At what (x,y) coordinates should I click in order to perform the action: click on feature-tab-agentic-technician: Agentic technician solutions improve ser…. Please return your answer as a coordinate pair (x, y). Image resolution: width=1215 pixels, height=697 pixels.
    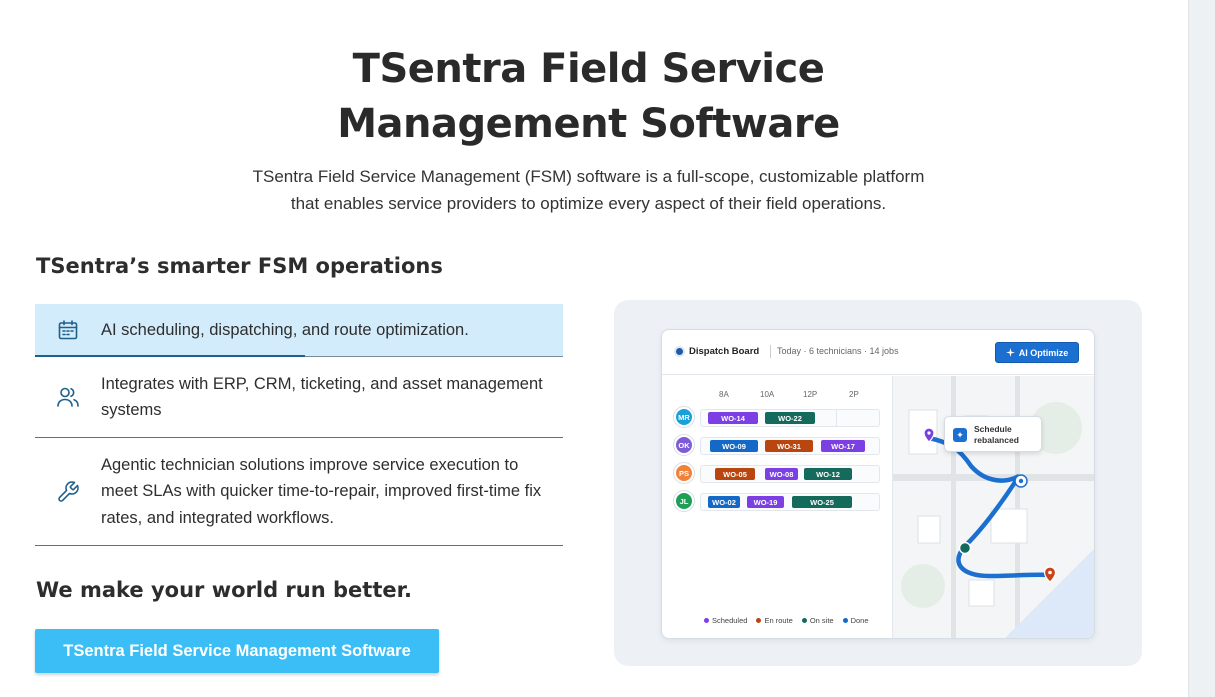
    Looking at the image, I should click on (299, 492).